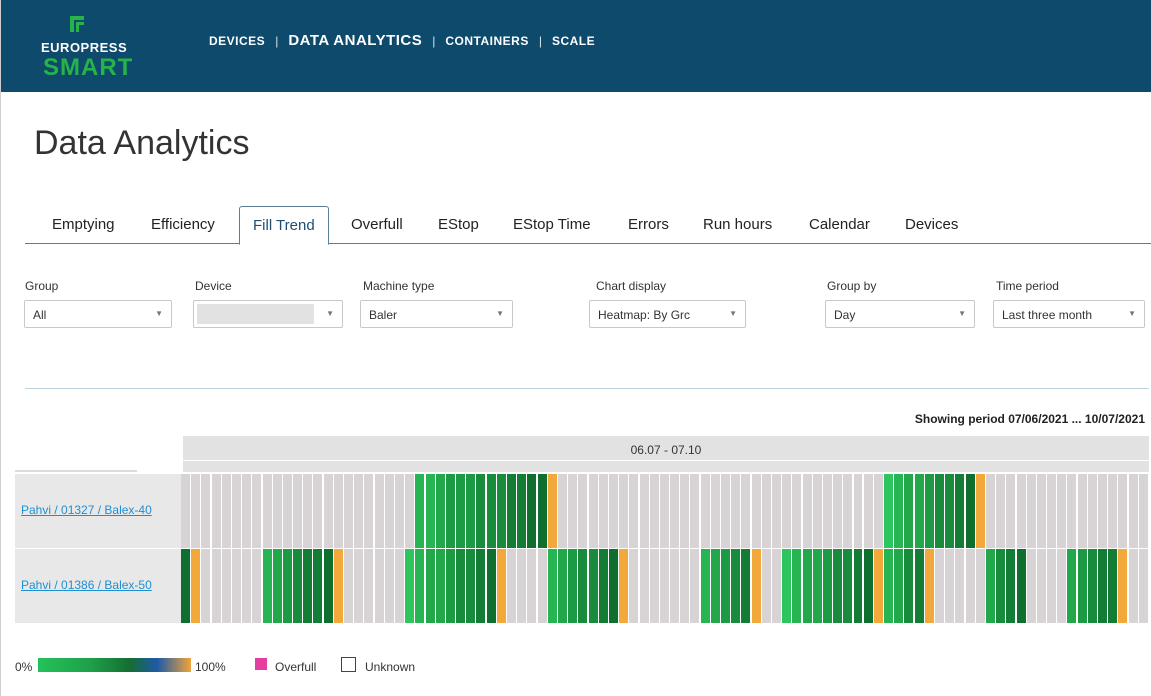 The image size is (1151, 696). What do you see at coordinates (667, 314) in the screenshot?
I see `chart-display-select: Heatmap: By Grc ▼` at bounding box center [667, 314].